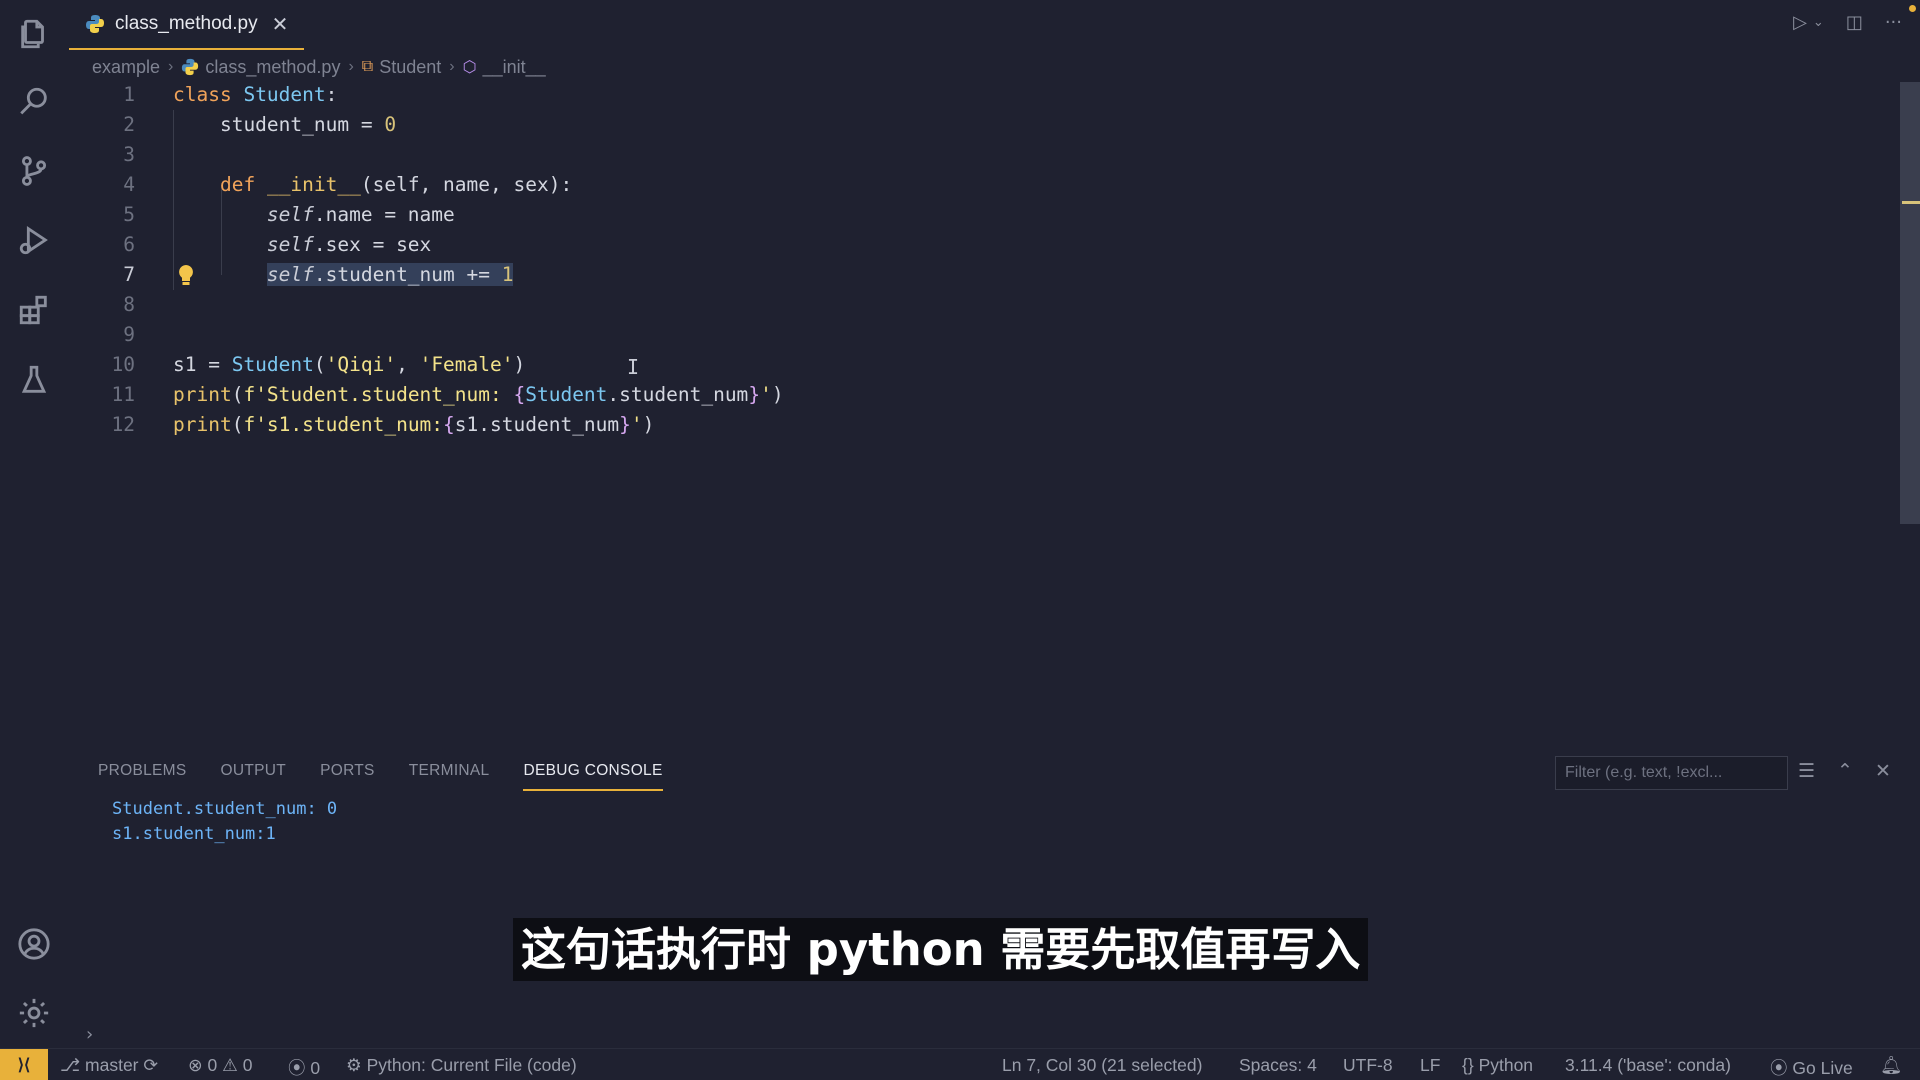 This screenshot has height=1080, width=1920. I want to click on breadcrumb-method: ⬡ __init__, so click(504, 67).